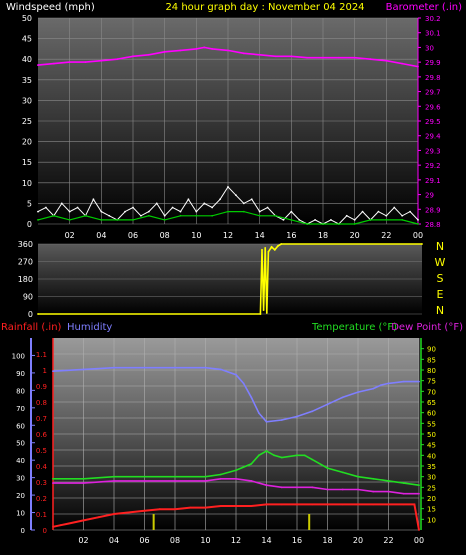 Image resolution: width=466 pixels, height=555 pixels. I want to click on humidity-tick-label: 90, so click(20, 374).